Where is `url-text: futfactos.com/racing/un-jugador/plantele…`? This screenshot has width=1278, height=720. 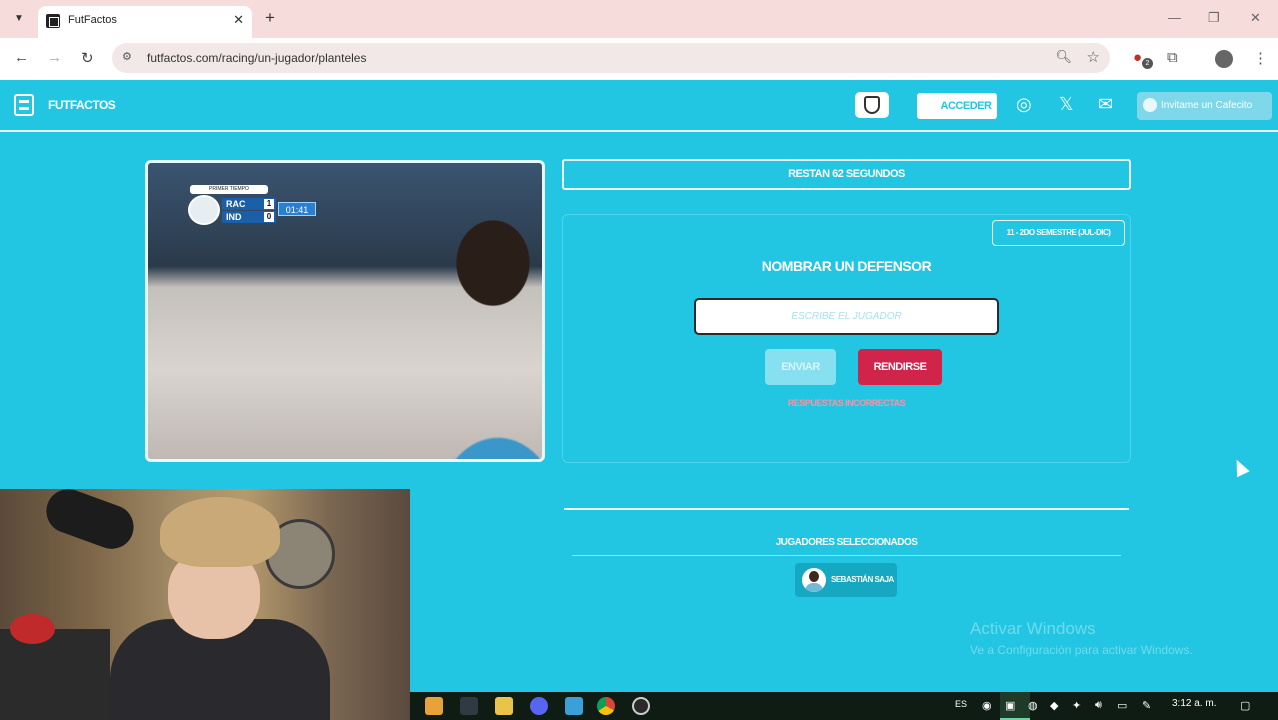
url-text: futfactos.com/racing/un-jugador/plantele… is located at coordinates (256, 58).